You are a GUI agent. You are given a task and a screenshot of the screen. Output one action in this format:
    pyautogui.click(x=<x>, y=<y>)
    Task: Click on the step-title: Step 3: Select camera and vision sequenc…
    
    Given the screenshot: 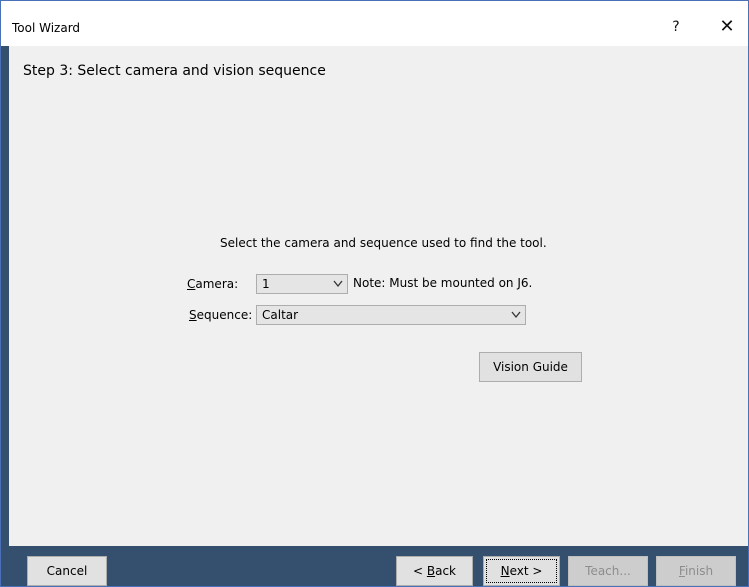 What is the action you would take?
    pyautogui.click(x=174, y=71)
    